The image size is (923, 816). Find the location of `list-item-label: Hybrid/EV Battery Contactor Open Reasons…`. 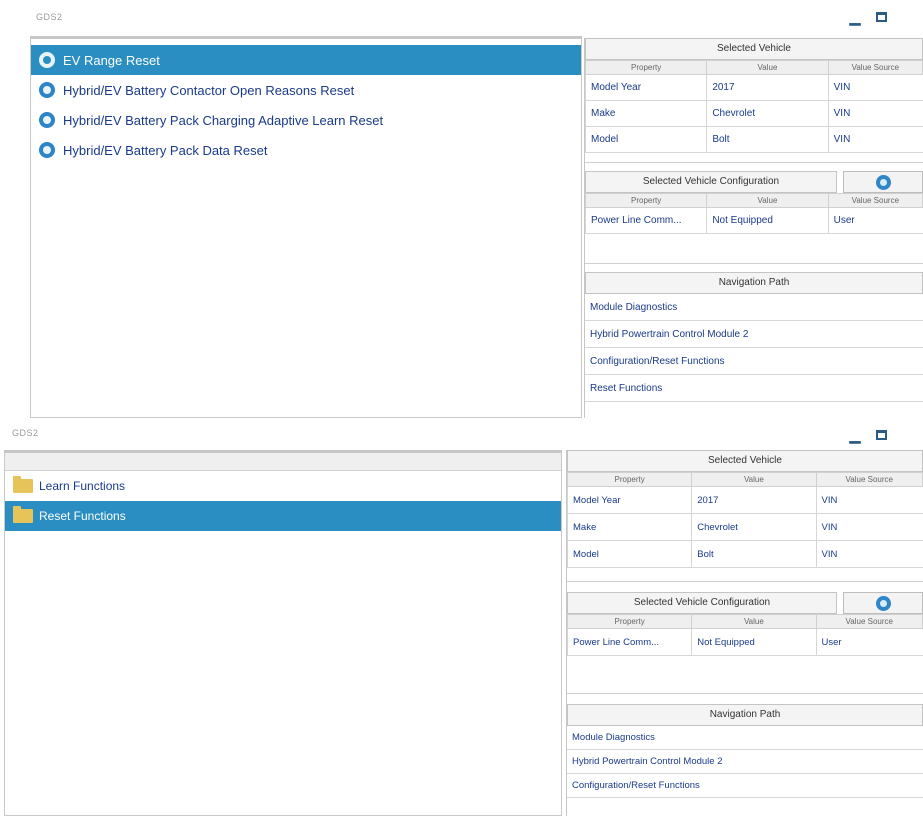

list-item-label: Hybrid/EV Battery Contactor Open Reasons… is located at coordinates (209, 90).